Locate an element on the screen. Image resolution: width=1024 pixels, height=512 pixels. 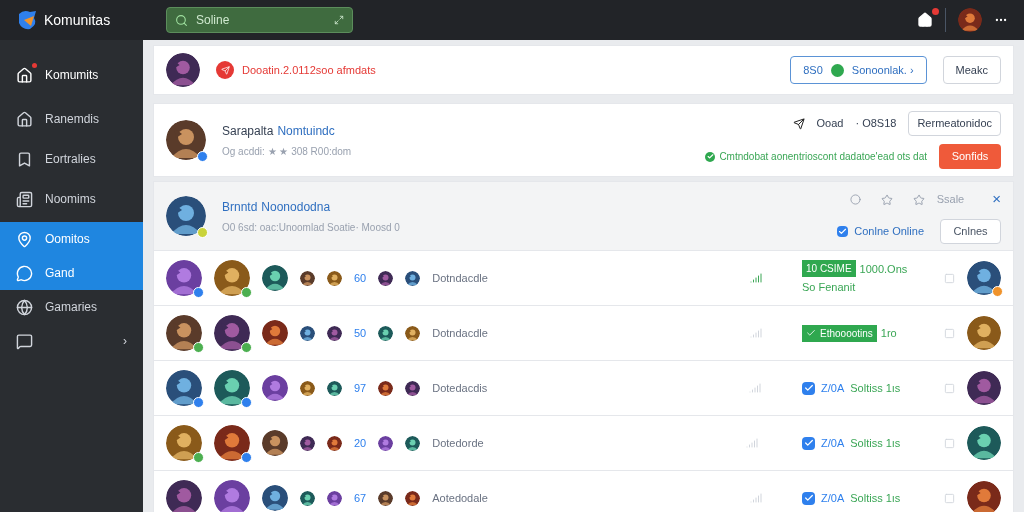
sidebar-item: Gand is located at coordinates (71, 273).